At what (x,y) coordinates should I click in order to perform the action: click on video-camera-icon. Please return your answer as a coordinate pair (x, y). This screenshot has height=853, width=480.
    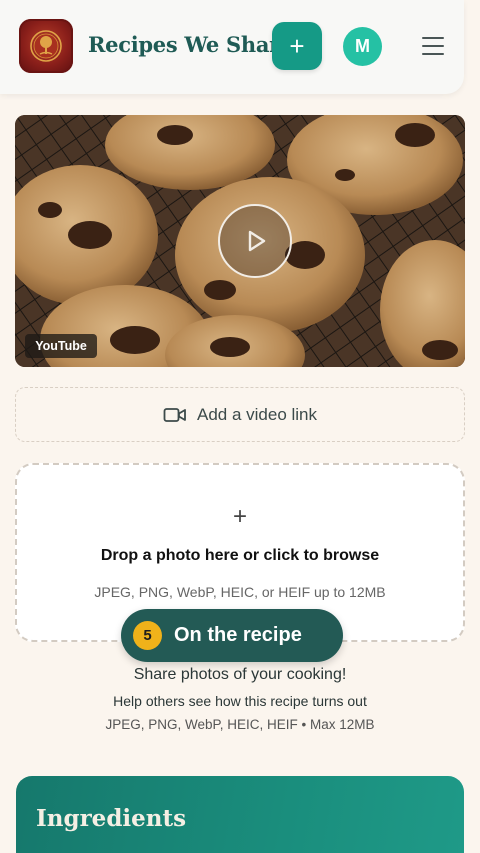
    Looking at the image, I should click on (174, 414).